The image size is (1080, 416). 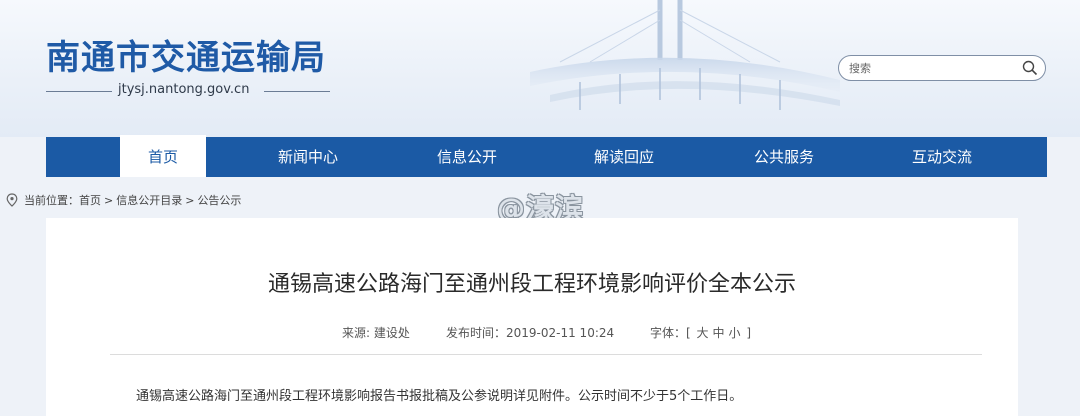 What do you see at coordinates (624, 157) in the screenshot?
I see `nav-item-interpretation: 解读回应` at bounding box center [624, 157].